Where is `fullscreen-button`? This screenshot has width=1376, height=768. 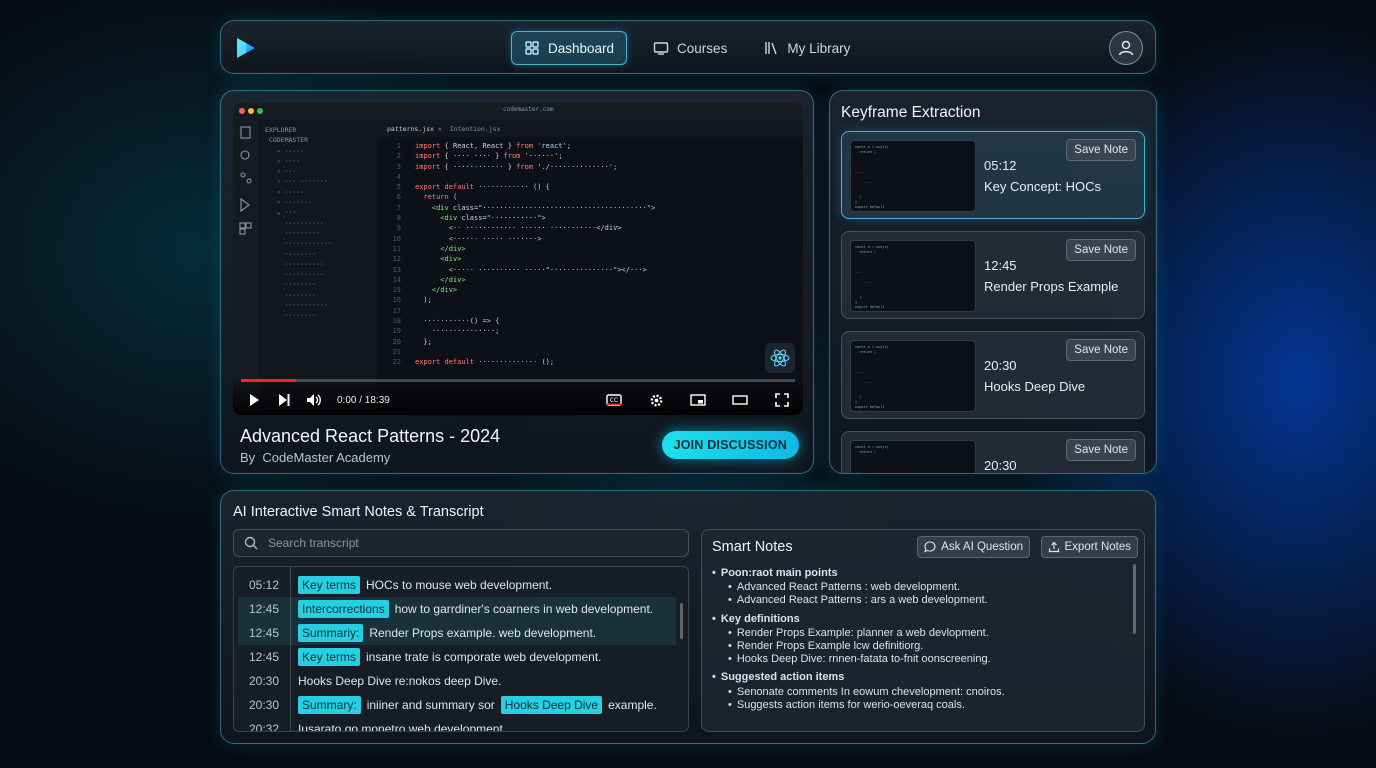 fullscreen-button is located at coordinates (782, 400).